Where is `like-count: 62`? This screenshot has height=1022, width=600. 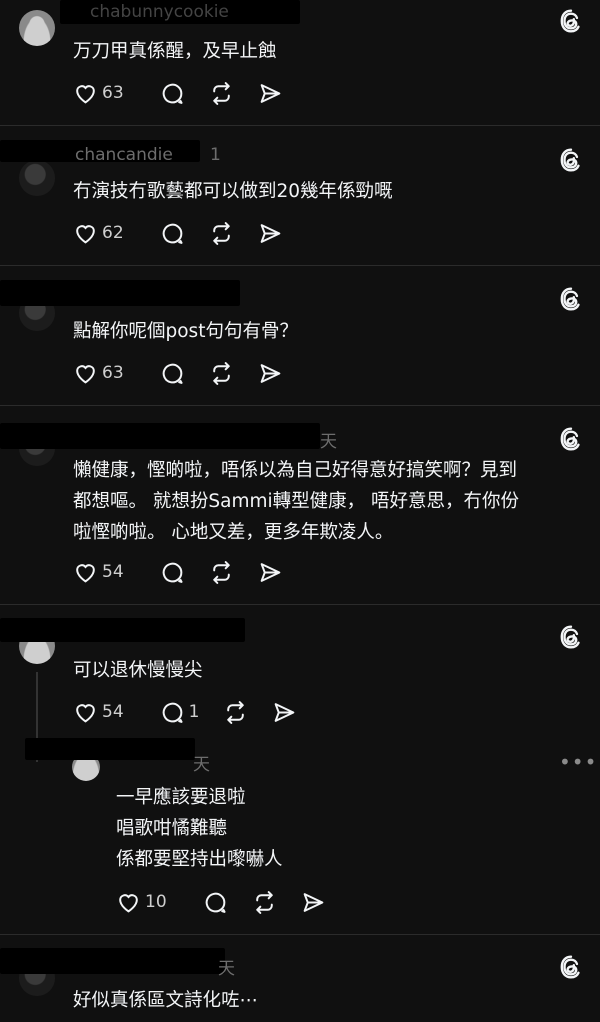
like-count: 62 is located at coordinates (113, 233).